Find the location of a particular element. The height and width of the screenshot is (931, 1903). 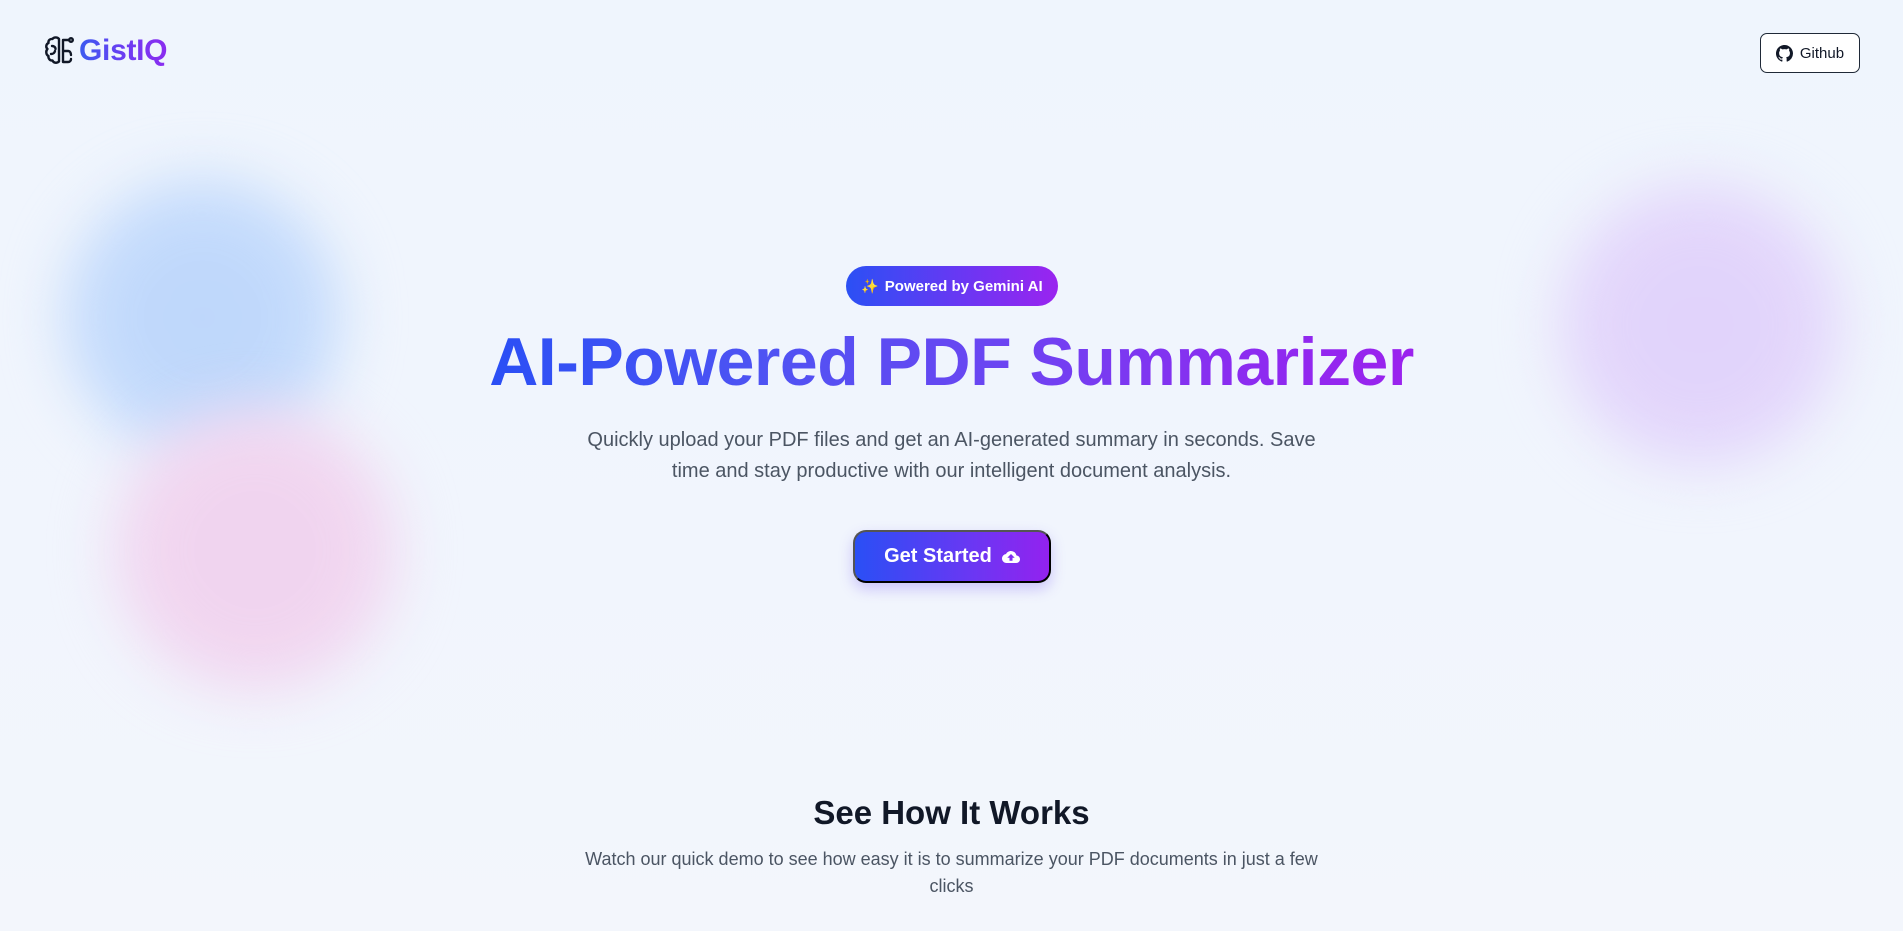

github-button: Github is located at coordinates (1810, 53).